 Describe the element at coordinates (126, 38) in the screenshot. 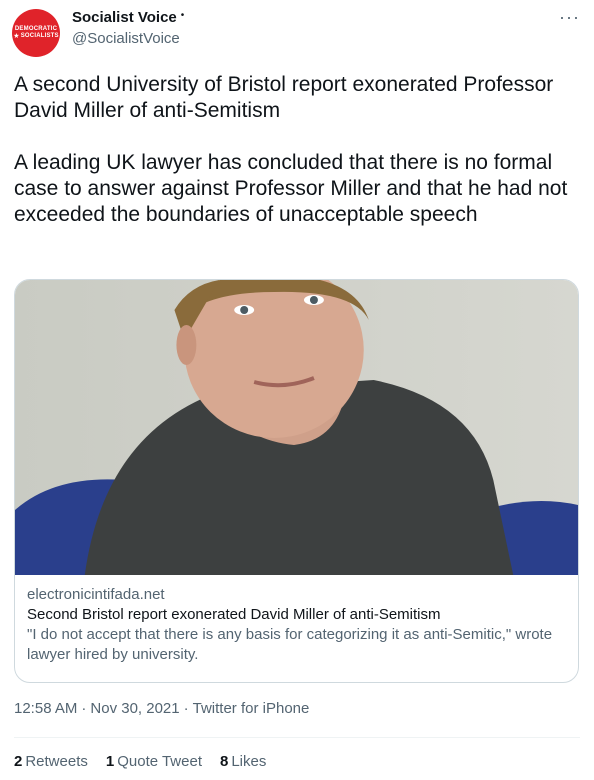

I see `handle: @SocialistVoice` at that location.